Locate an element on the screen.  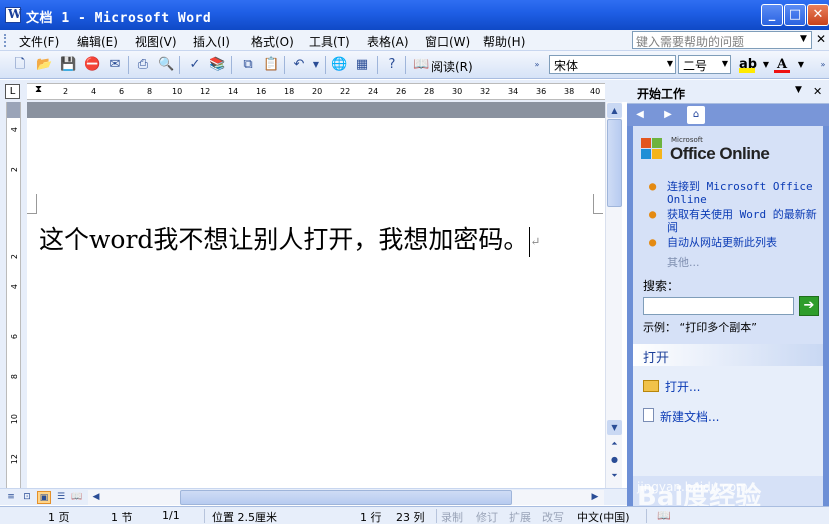
horizontal-scroll-thumb is located at coordinates (346, 497).